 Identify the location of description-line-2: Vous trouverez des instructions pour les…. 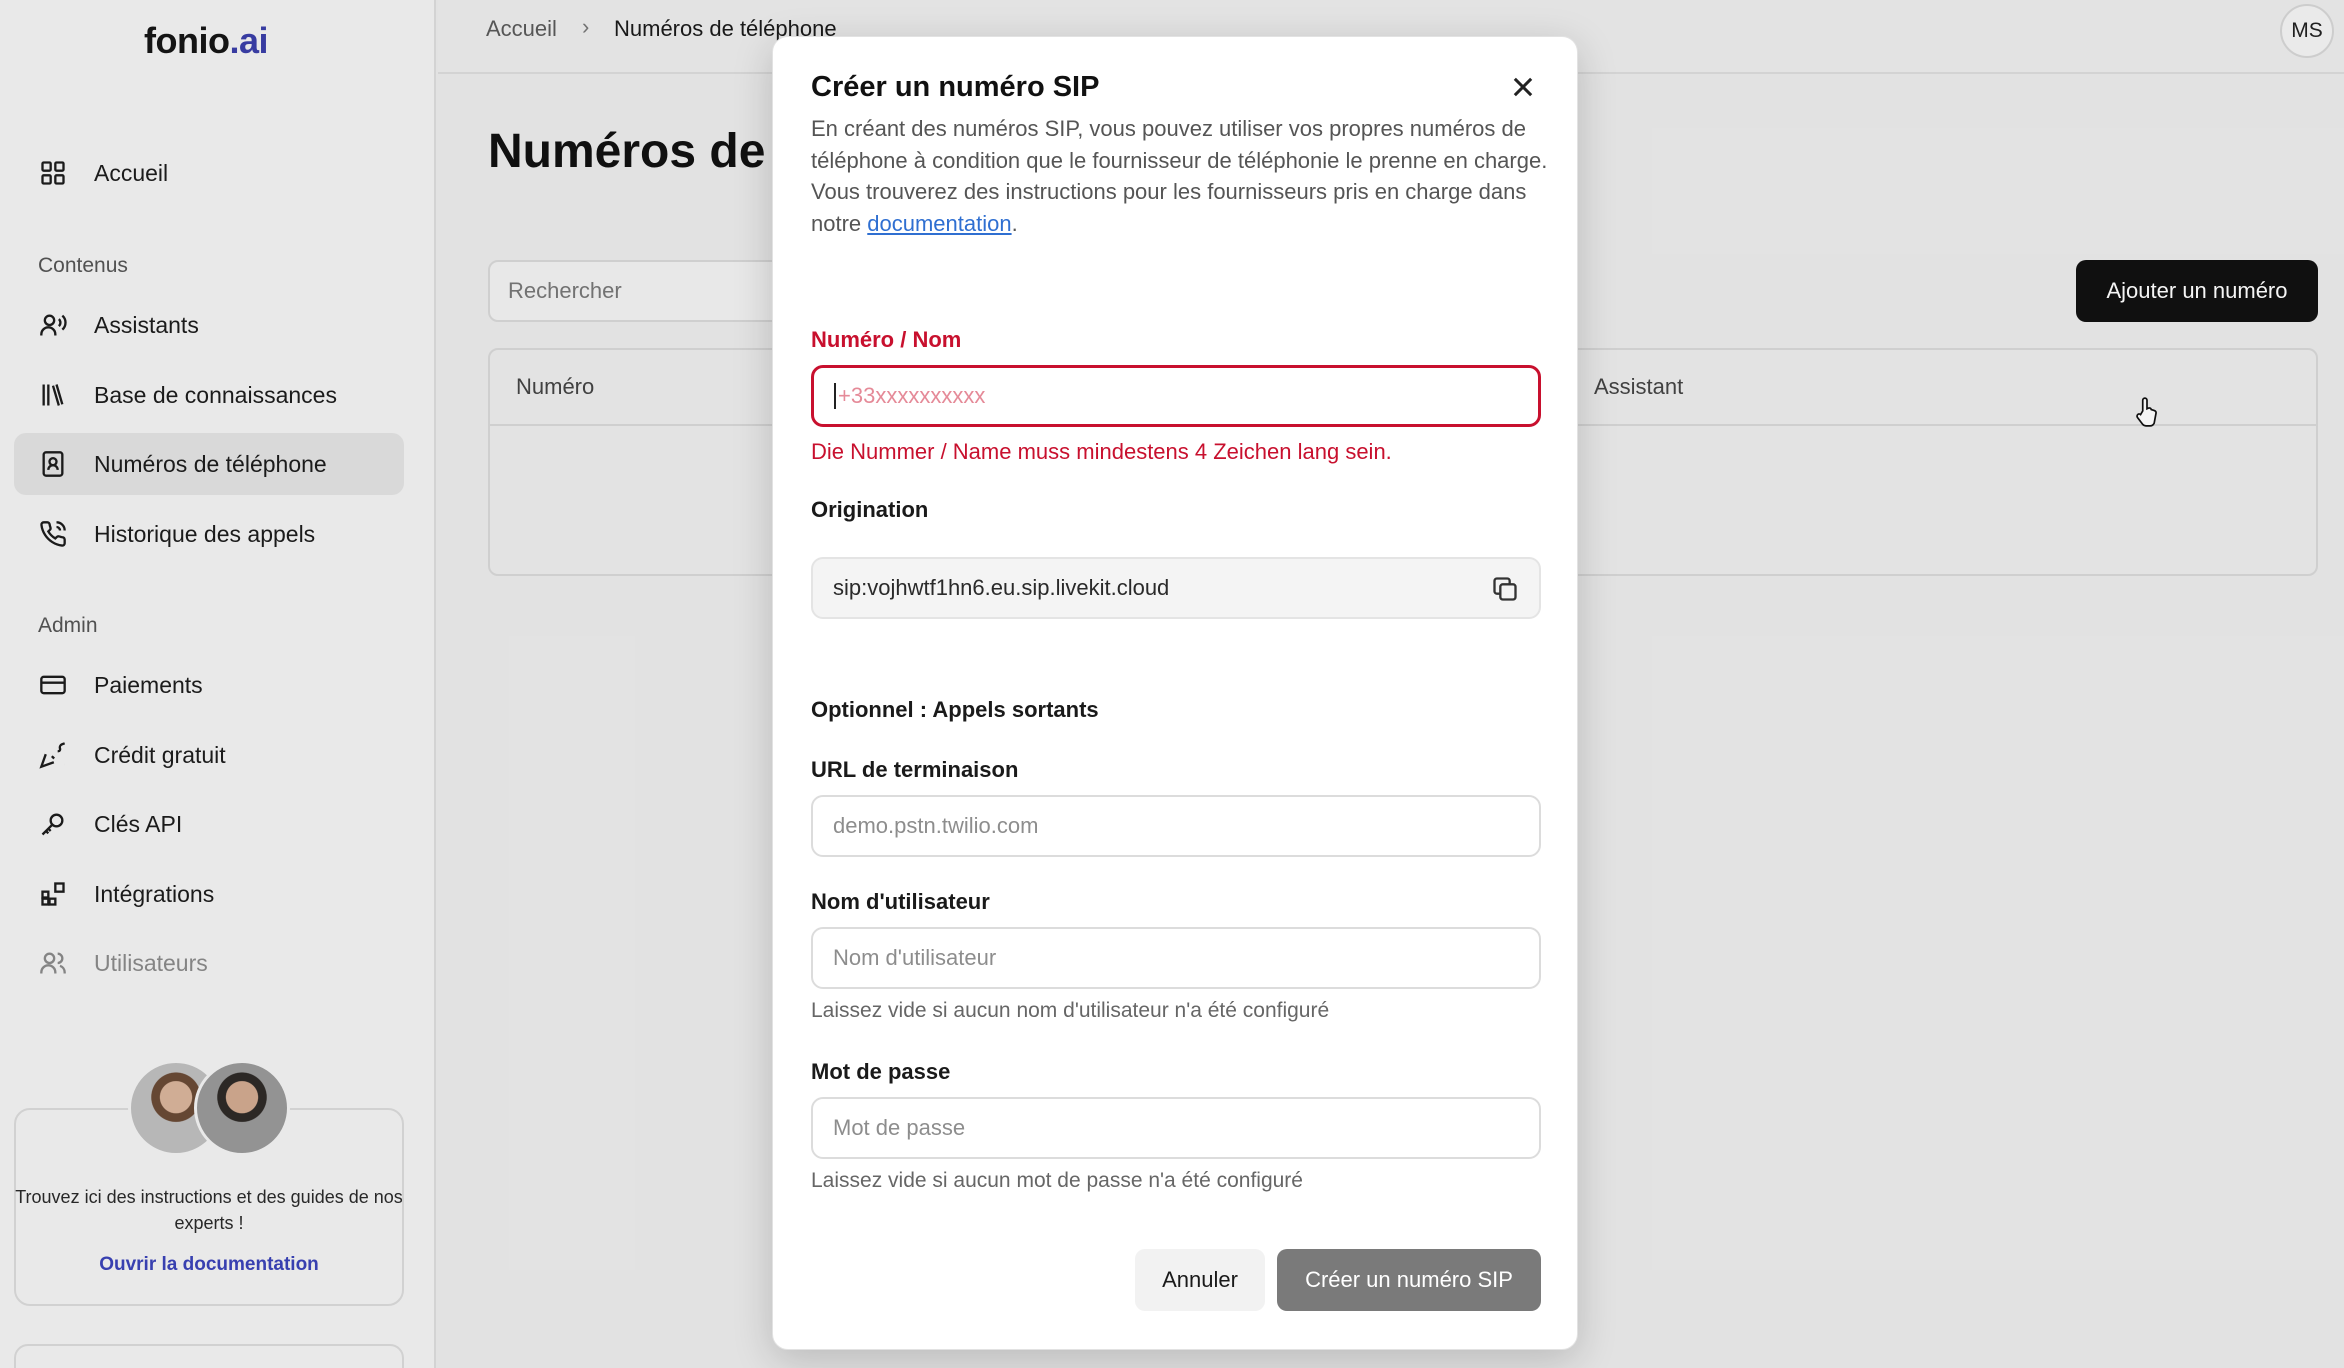
(1181, 207).